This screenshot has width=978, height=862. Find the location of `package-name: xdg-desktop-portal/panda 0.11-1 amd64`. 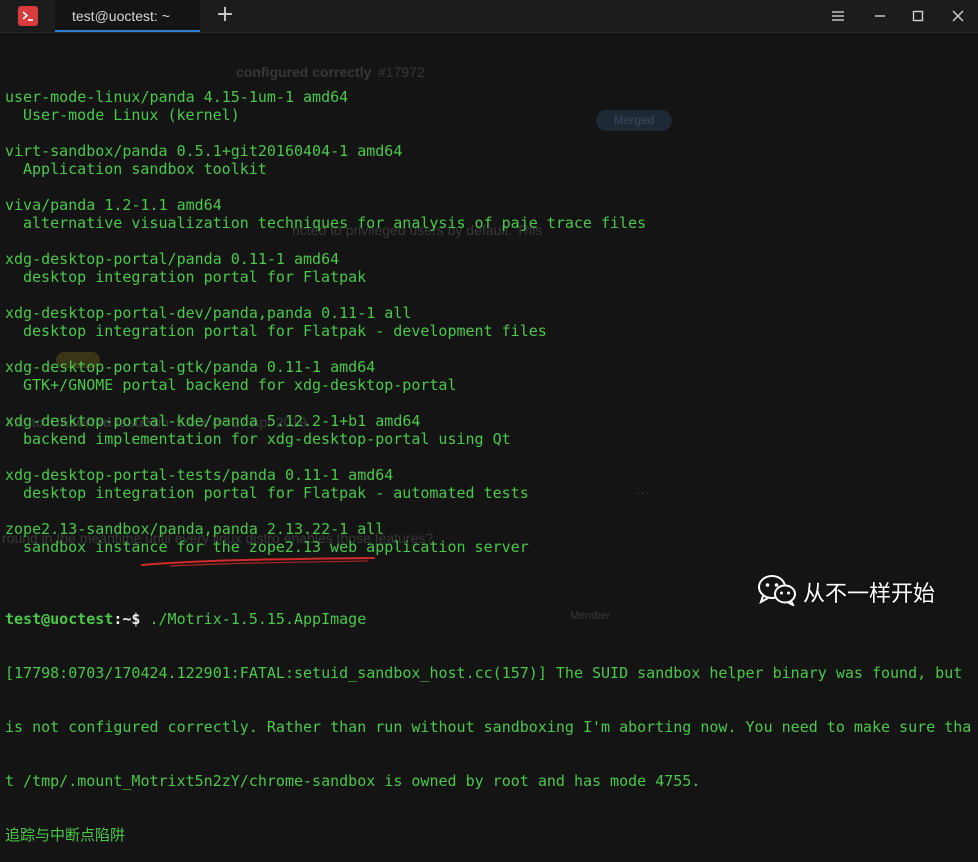

package-name: xdg-desktop-portal/panda 0.11-1 amd64 is located at coordinates (172, 259).